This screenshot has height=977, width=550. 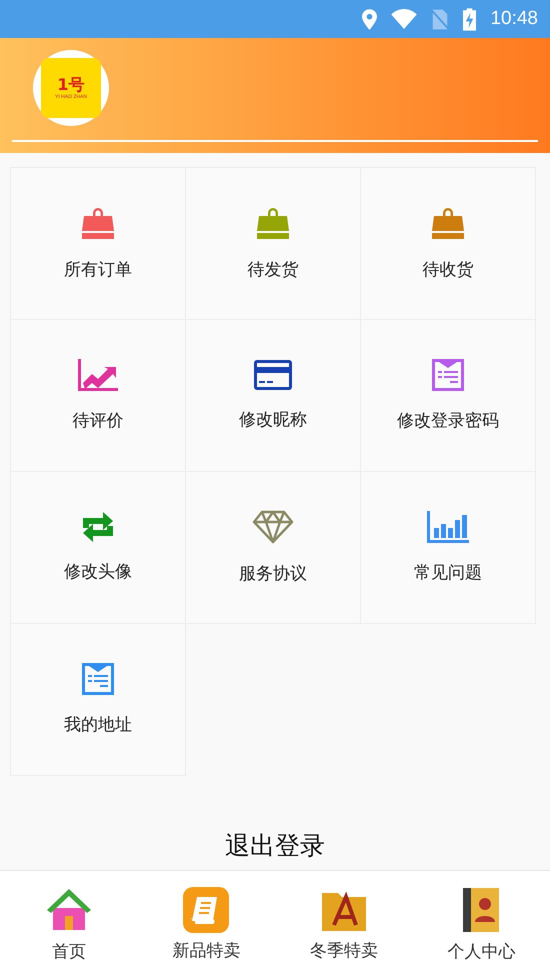 I want to click on menu-label: 修改头像, so click(x=98, y=572).